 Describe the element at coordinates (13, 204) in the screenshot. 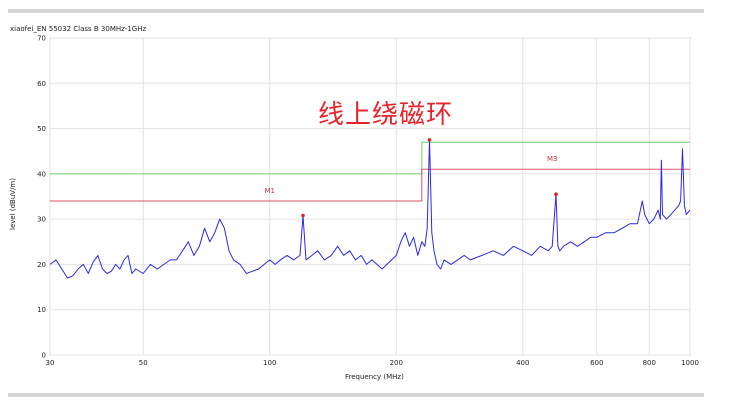

I see `y-axis-label: level (dBuV/m)` at that location.